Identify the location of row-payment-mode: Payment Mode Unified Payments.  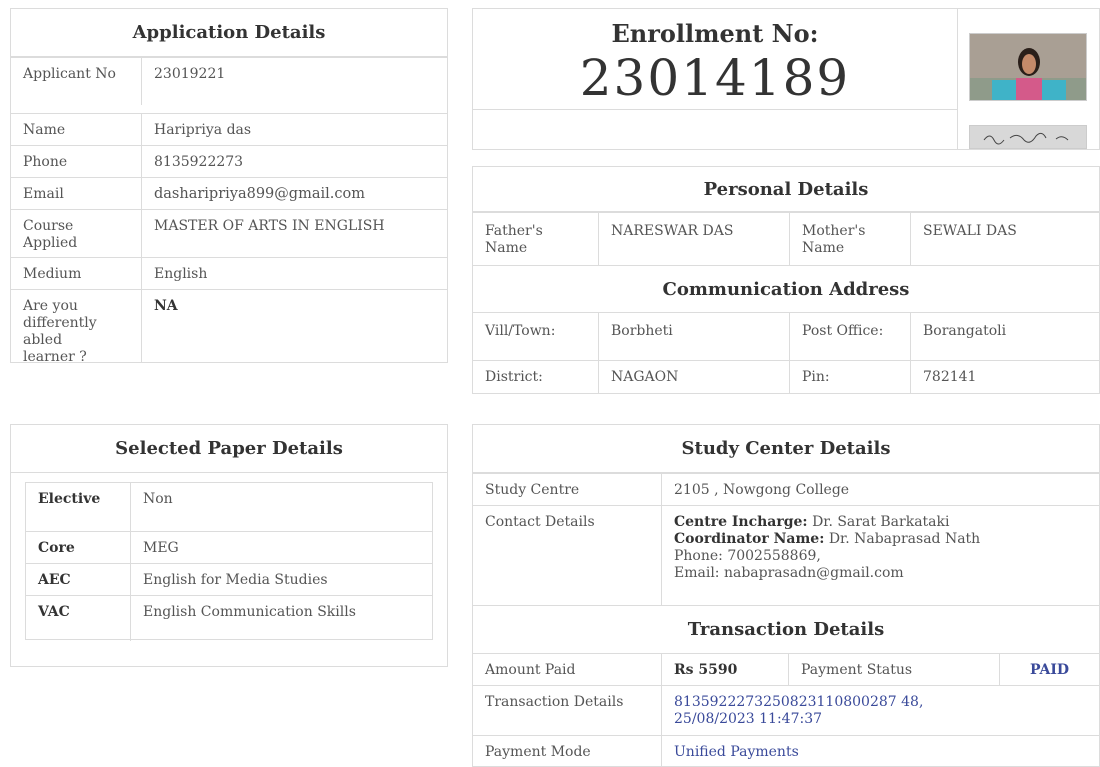
(786, 751).